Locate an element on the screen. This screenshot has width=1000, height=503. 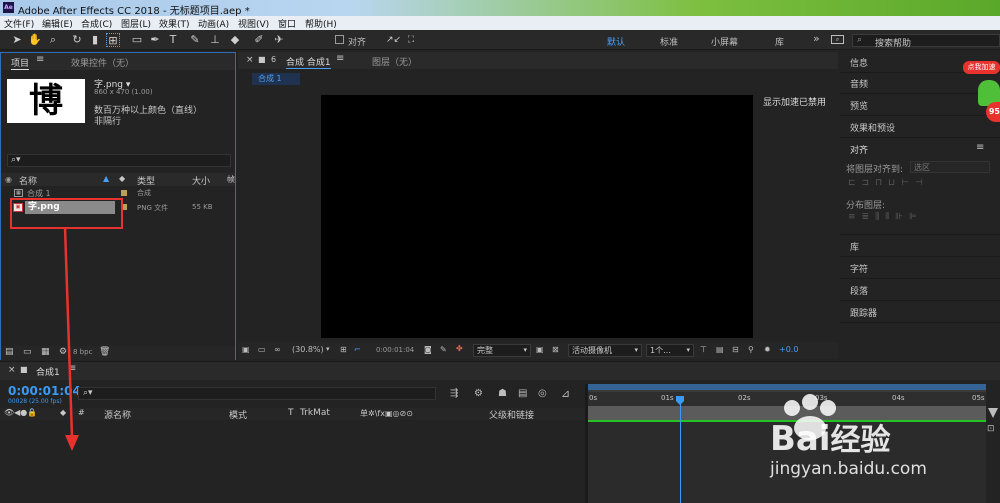
work-area-range is located at coordinates (787, 387).